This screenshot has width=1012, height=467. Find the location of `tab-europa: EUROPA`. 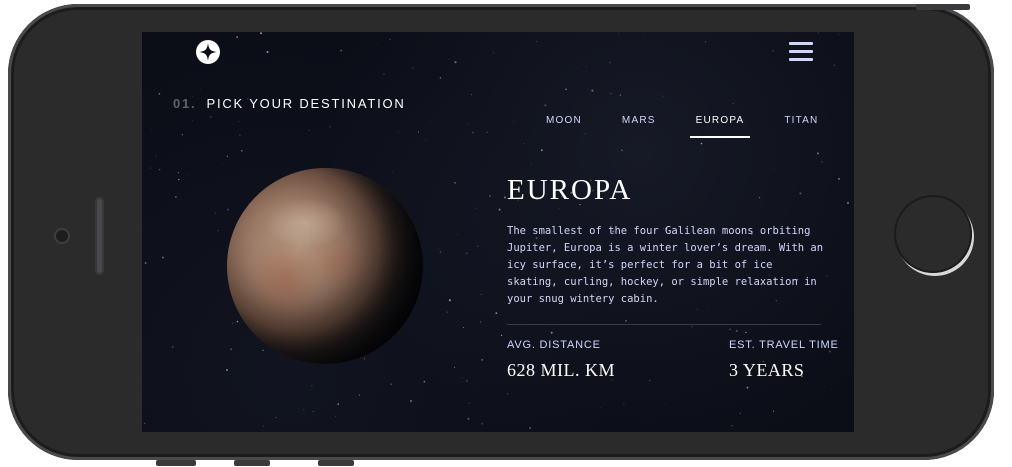

tab-europa: EUROPA is located at coordinates (720, 126).